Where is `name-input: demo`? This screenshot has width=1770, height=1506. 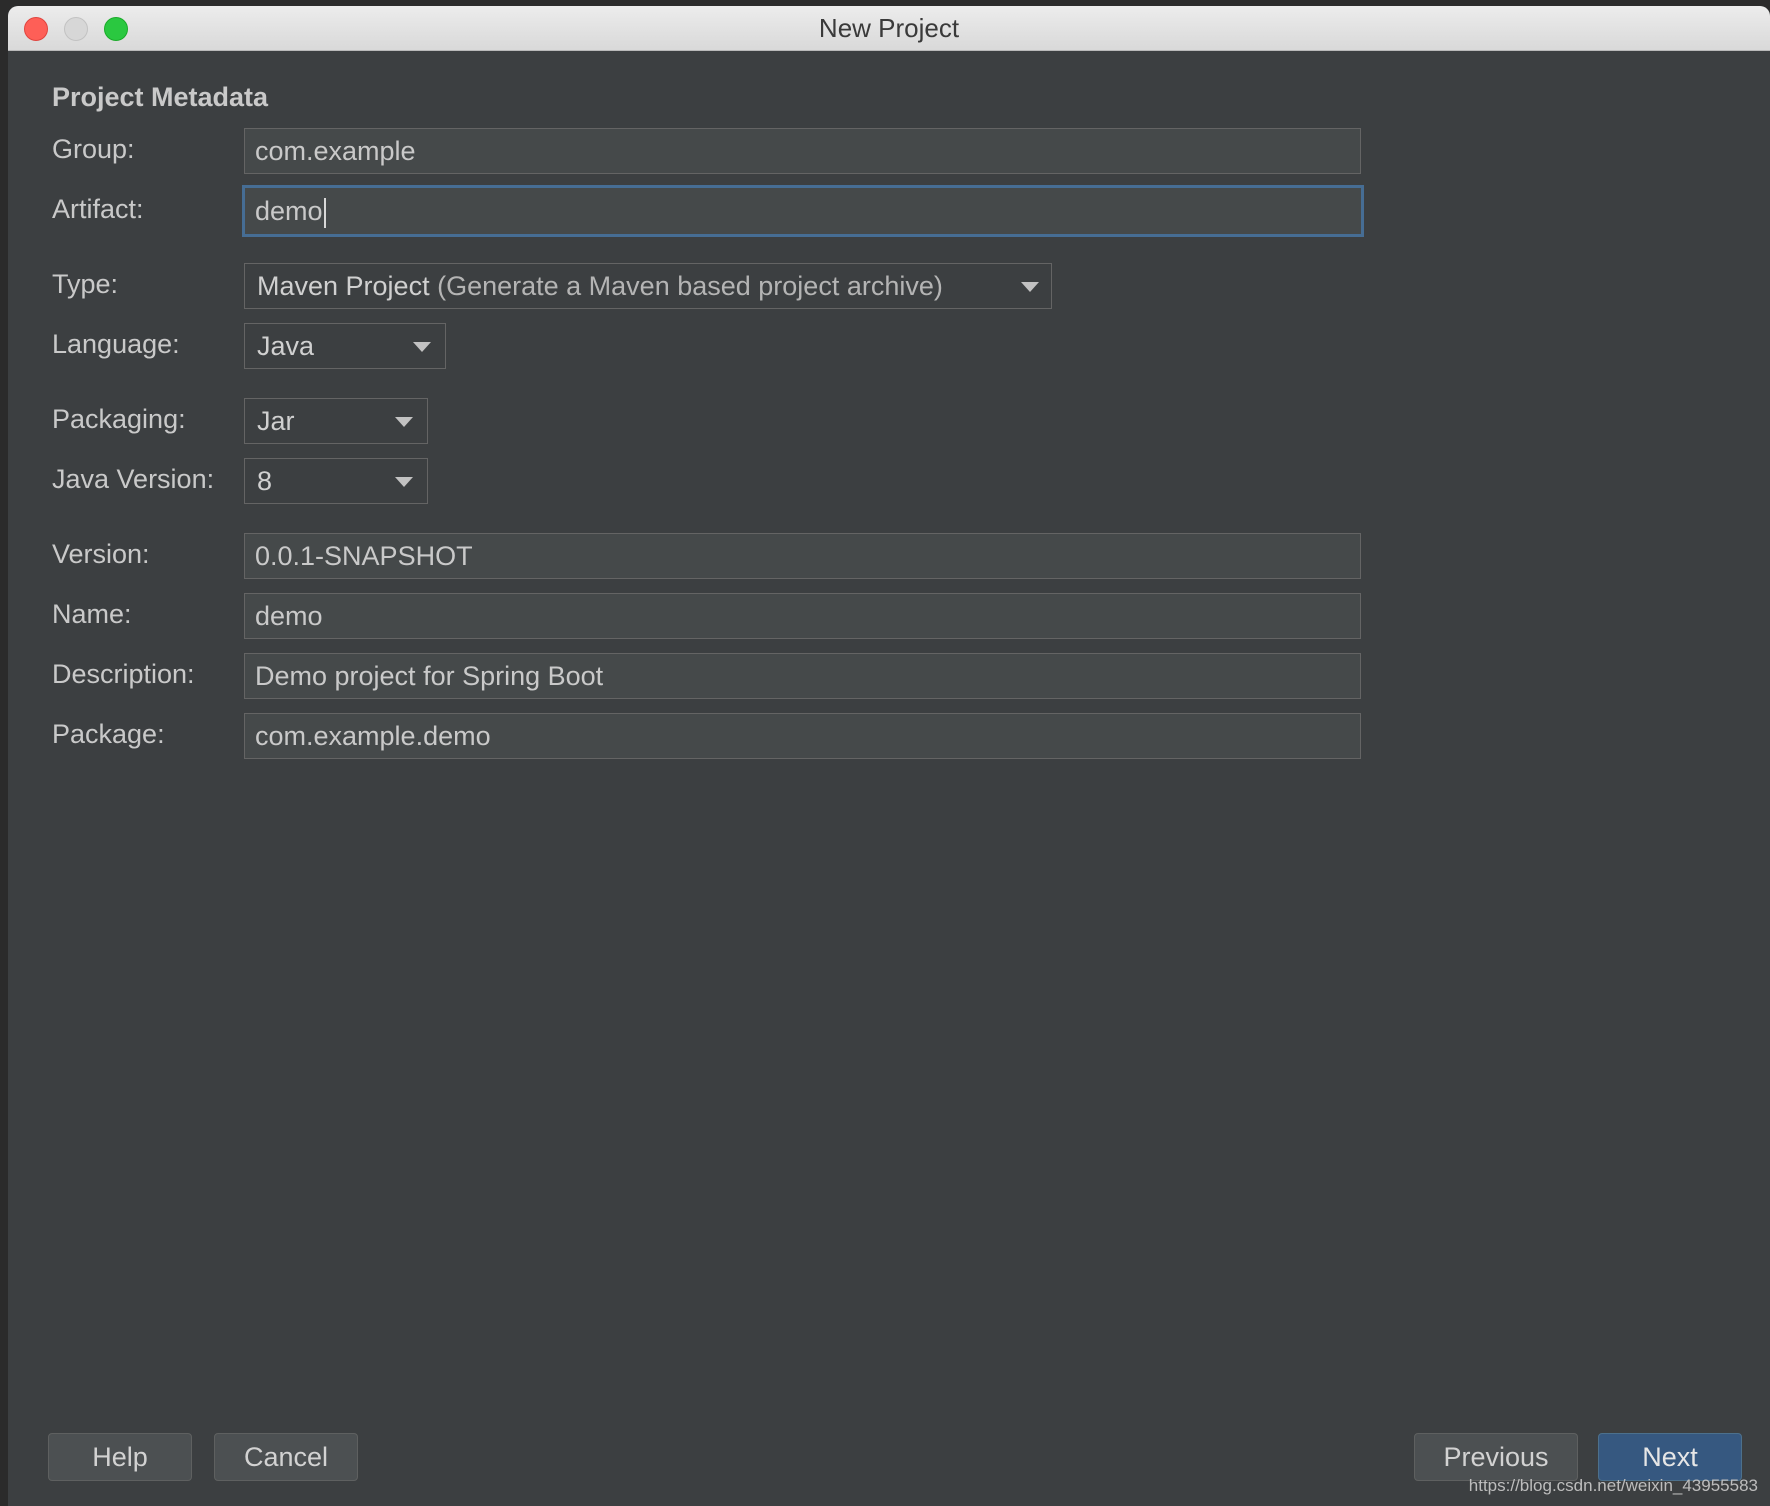 name-input: demo is located at coordinates (802, 616).